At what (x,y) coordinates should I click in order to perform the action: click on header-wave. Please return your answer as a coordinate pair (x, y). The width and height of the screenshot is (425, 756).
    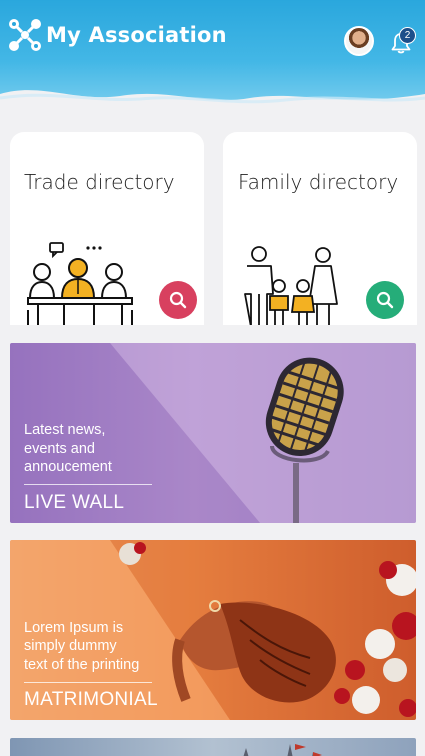
    Looking at the image, I should click on (212, 111).